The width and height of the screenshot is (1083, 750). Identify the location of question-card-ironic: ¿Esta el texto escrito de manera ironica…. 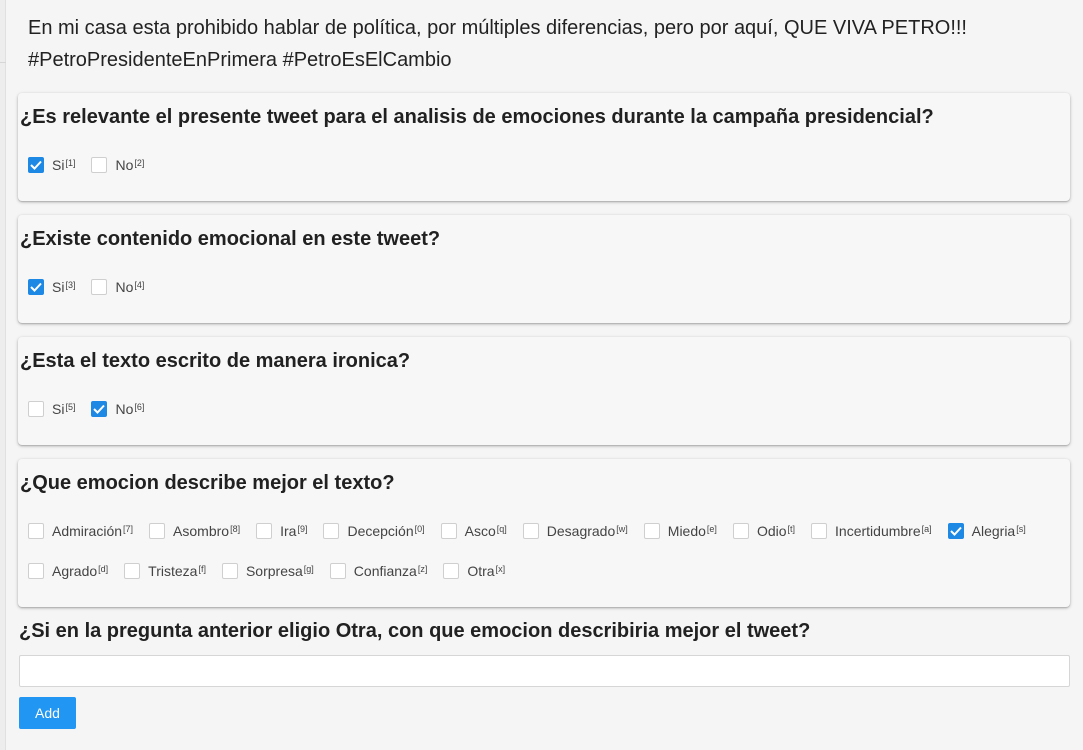
(544, 391).